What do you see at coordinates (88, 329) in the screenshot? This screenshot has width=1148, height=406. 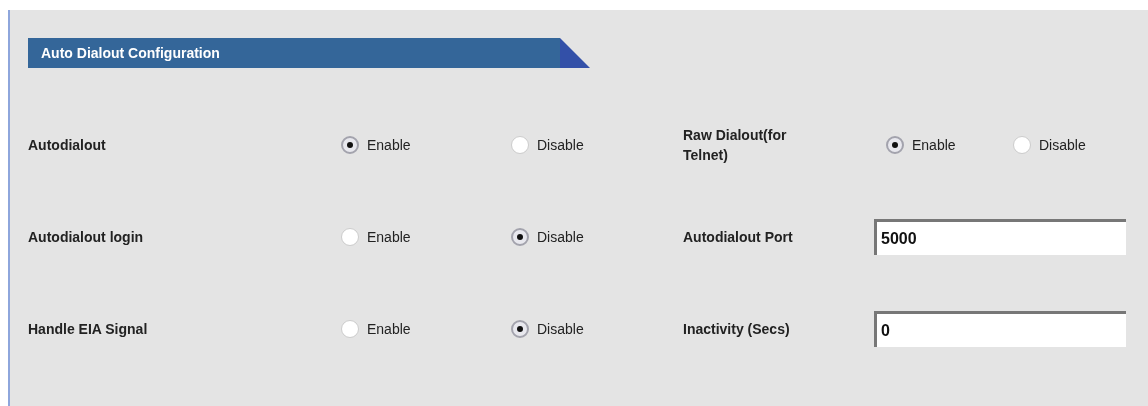 I see `field-label: Handle EIA Signal` at bounding box center [88, 329].